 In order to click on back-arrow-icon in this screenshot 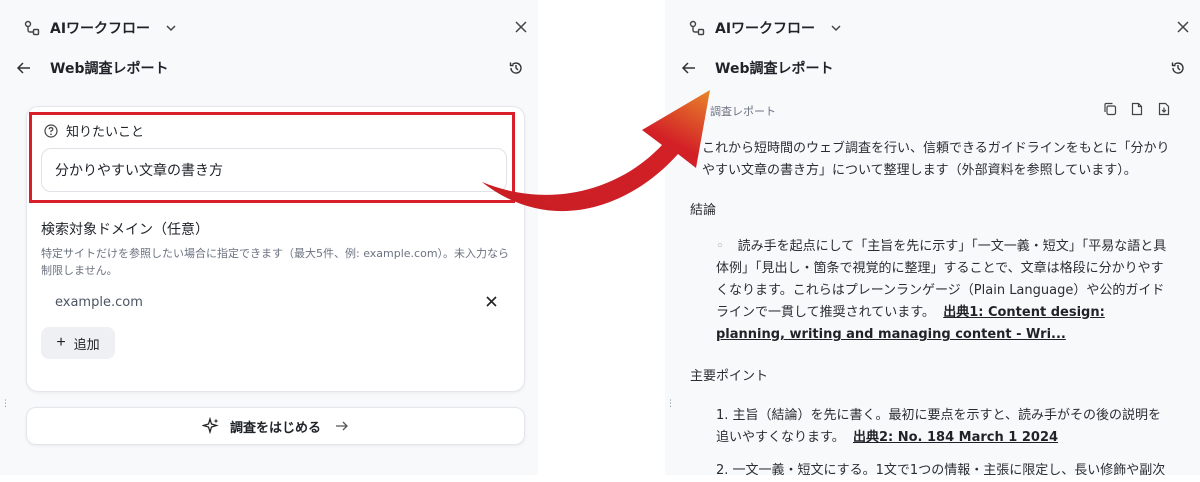, I will do `click(24, 68)`.